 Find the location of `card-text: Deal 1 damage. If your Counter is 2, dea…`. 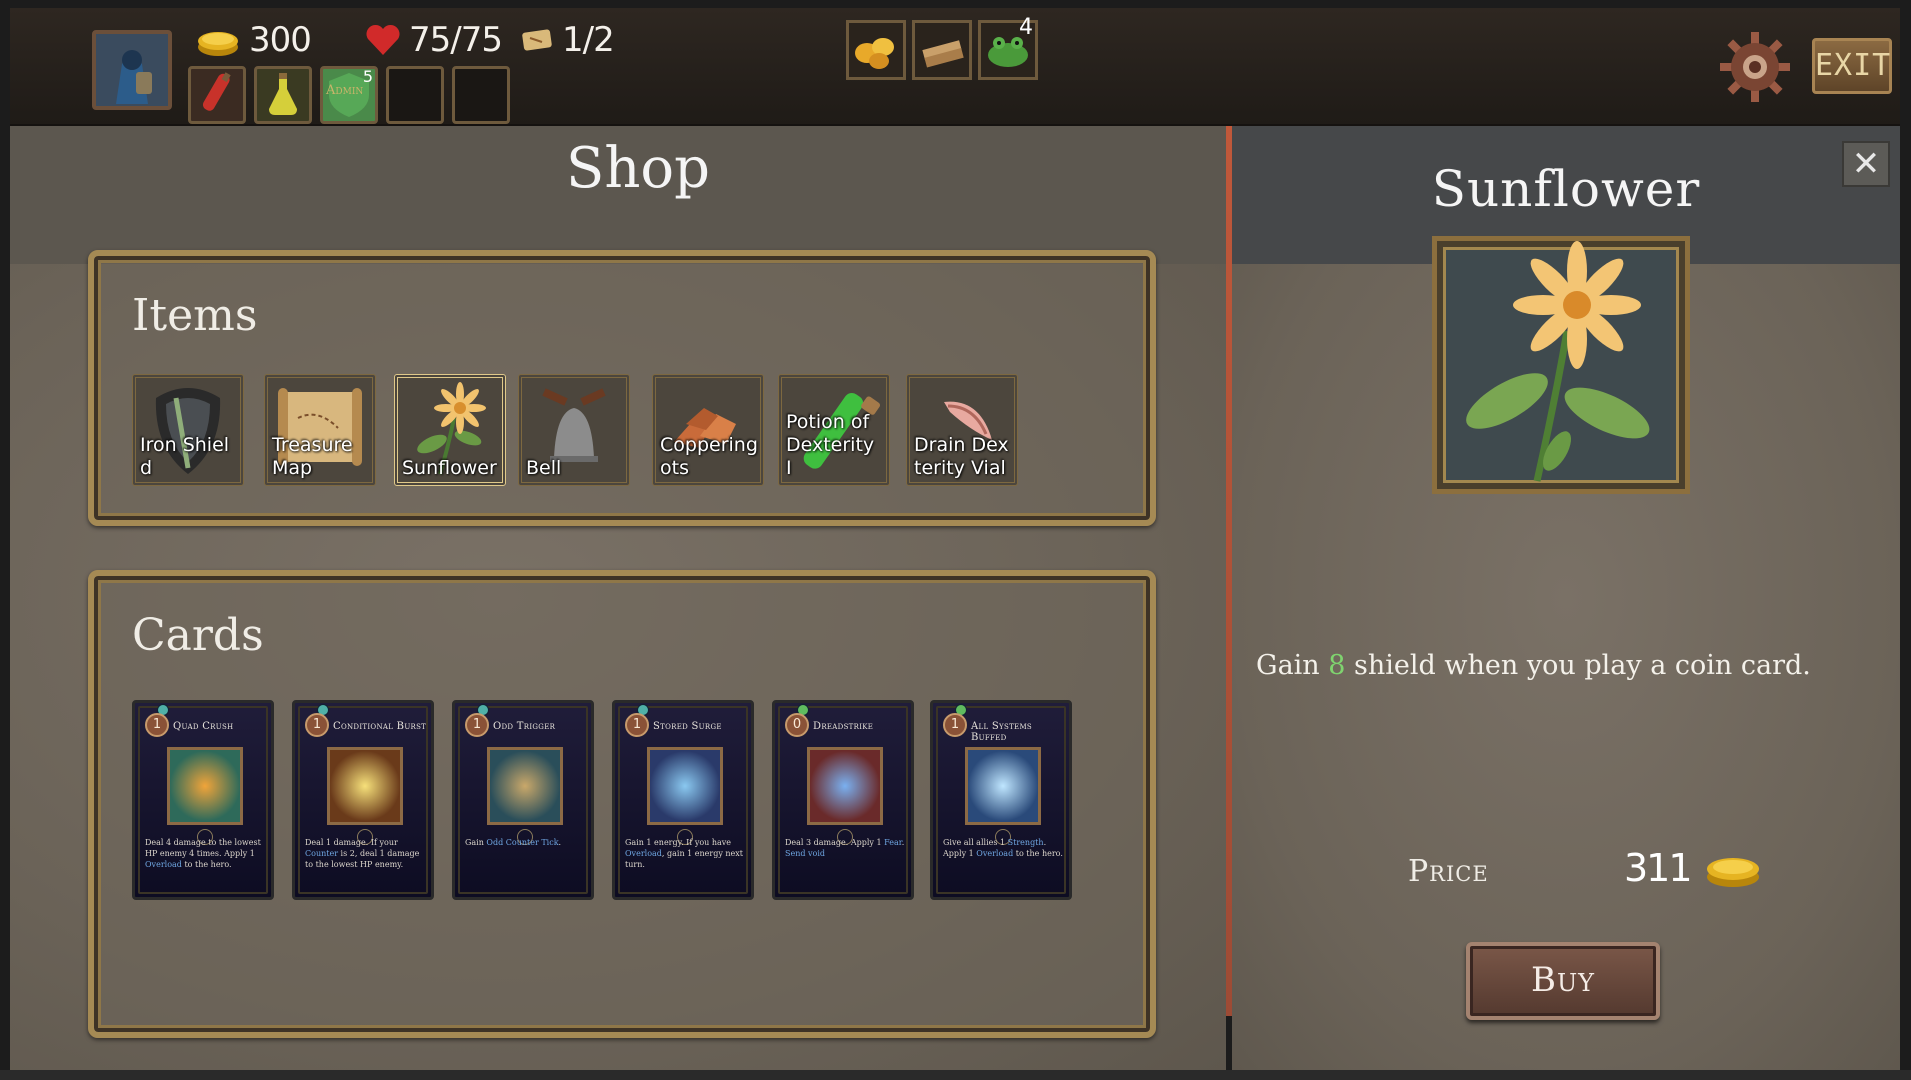

card-text: Deal 1 damage. If your Counter is 2, dea… is located at coordinates (365, 853).